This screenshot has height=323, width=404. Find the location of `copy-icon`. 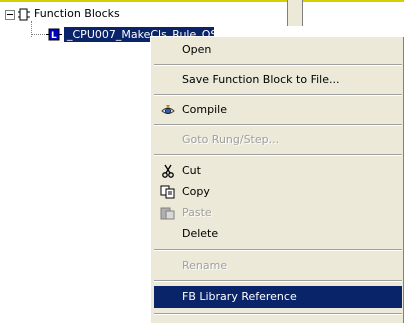

copy-icon is located at coordinates (167, 192).